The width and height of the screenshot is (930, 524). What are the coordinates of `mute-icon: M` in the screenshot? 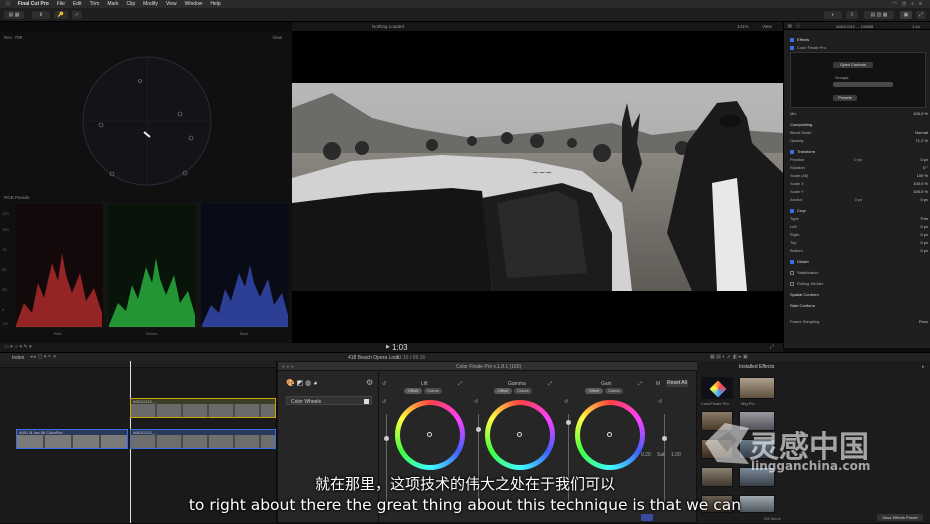 It's located at (658, 384).